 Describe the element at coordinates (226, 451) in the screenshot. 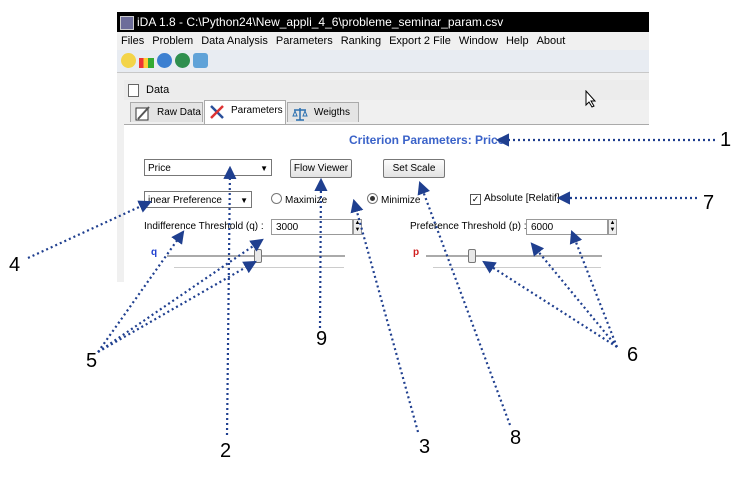

I see `callout-label-2: 2` at that location.